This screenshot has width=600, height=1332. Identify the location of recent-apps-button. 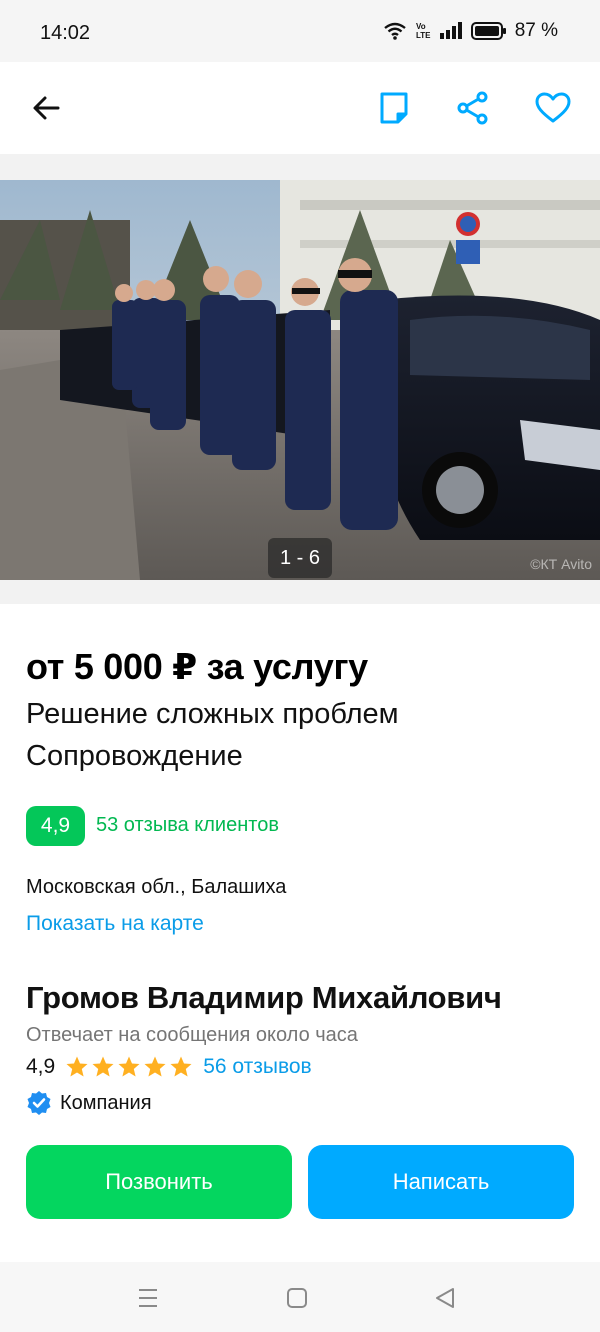
(148, 1298).